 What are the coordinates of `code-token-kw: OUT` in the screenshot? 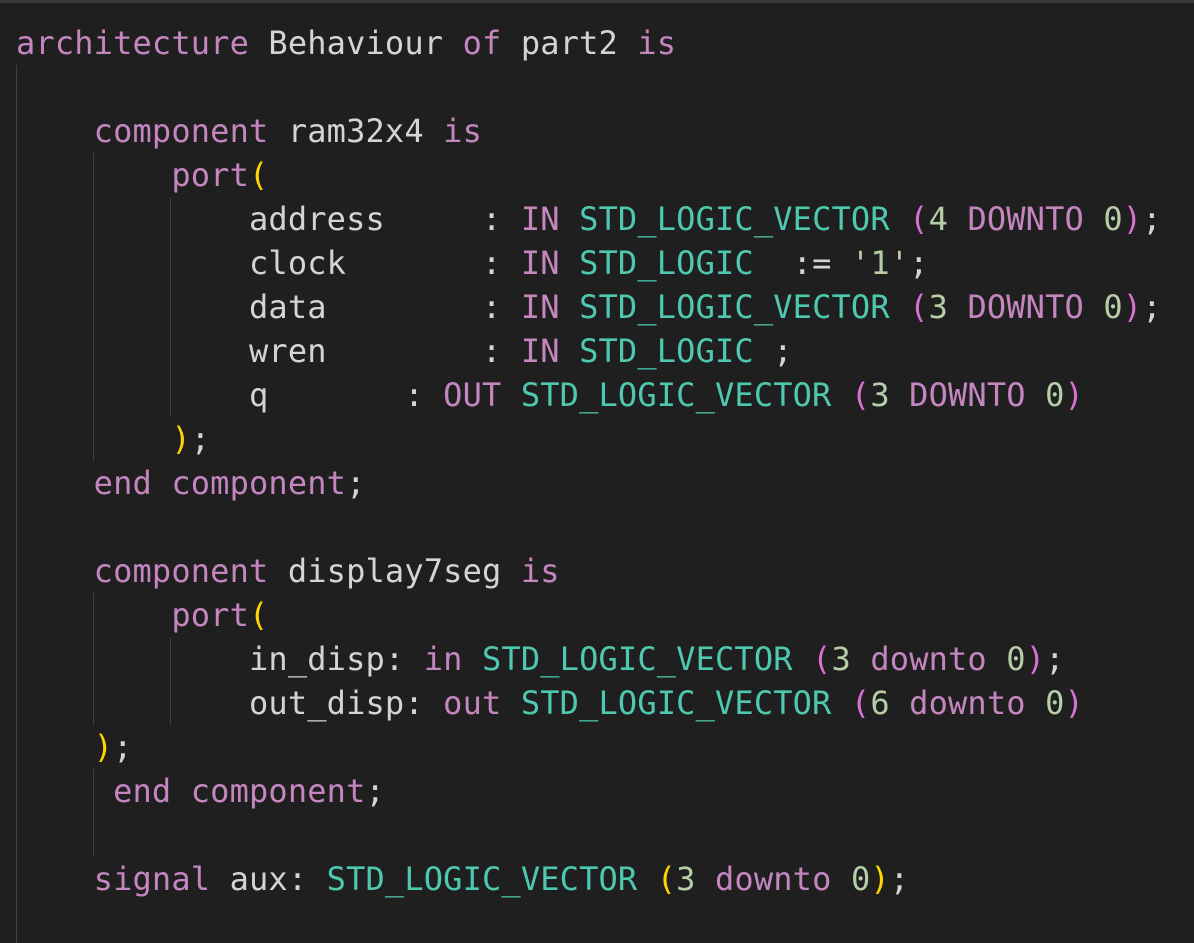 It's located at (472, 395).